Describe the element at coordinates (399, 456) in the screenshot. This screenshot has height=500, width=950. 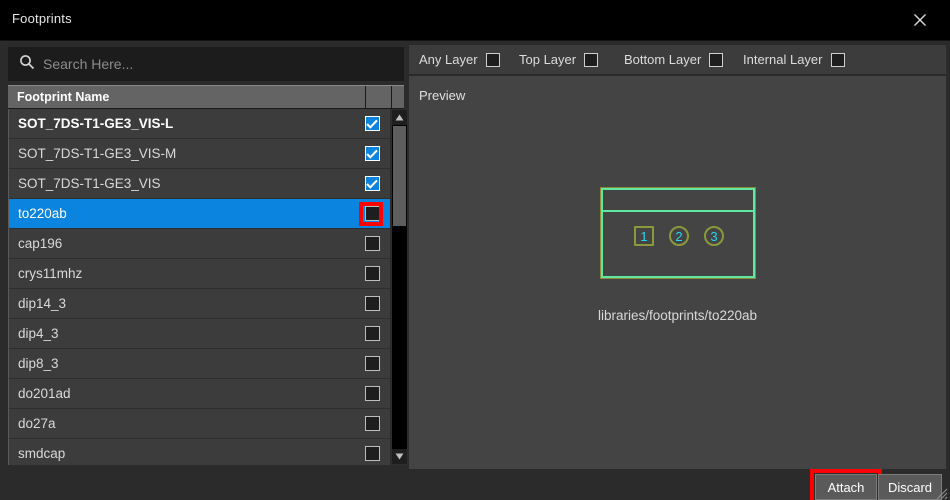
I see `caret-down-icon` at that location.